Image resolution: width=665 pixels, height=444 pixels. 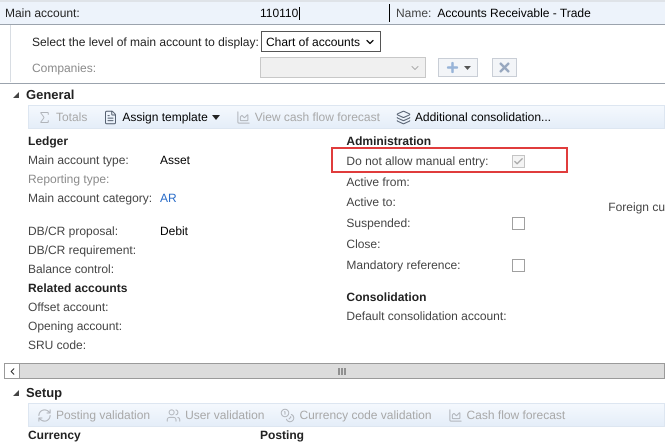 What do you see at coordinates (44, 393) in the screenshot?
I see `section-title: Setup` at bounding box center [44, 393].